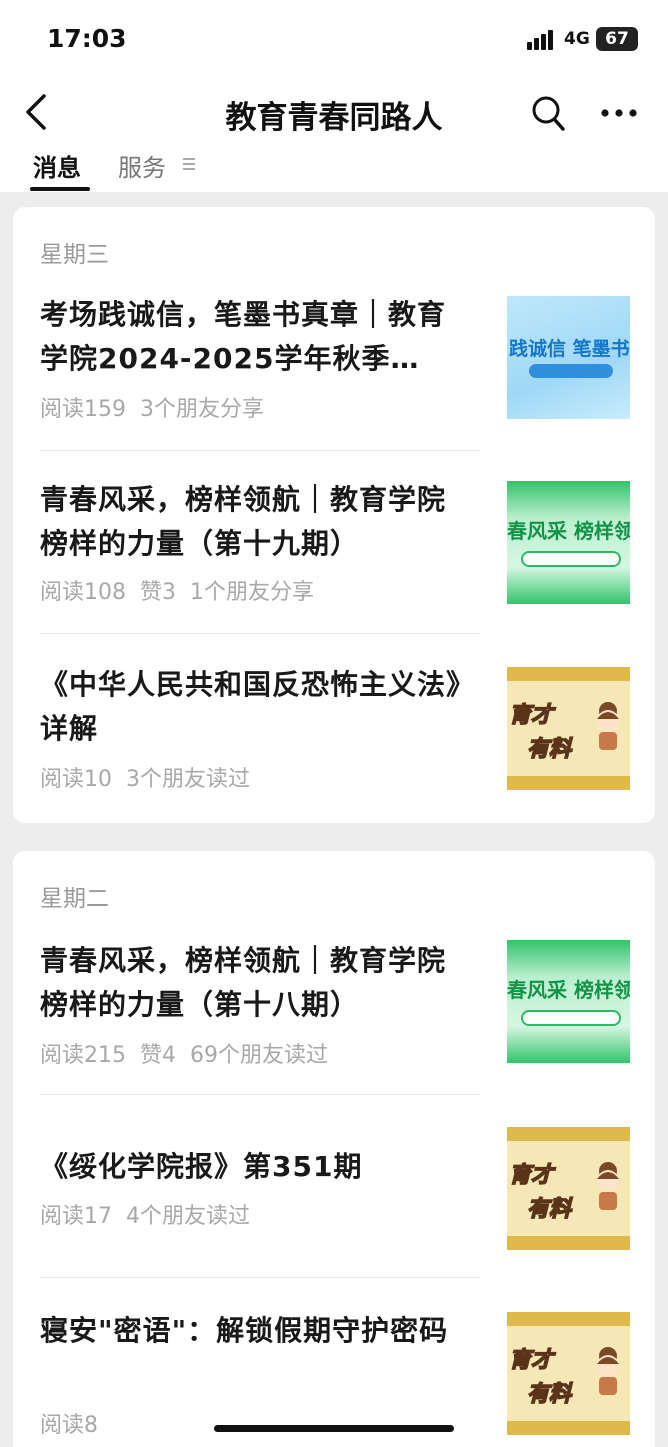 This screenshot has height=1447, width=668. I want to click on article-item: 《绥化学院报》第351期 阅读17 4个朋友读过 育才 有料, so click(334, 1207).